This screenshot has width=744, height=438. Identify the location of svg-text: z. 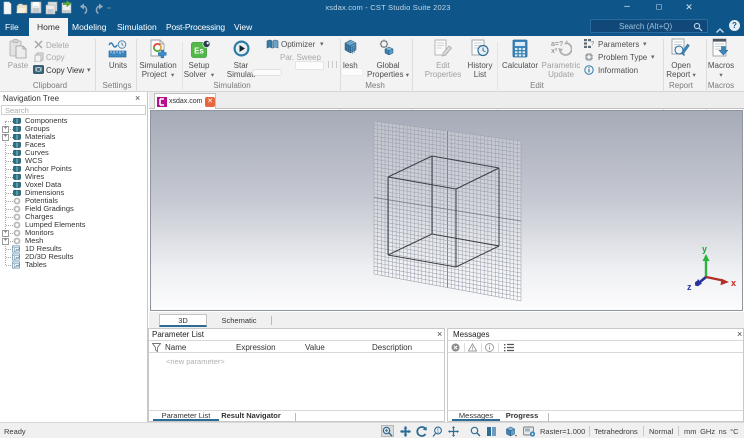
(689, 287).